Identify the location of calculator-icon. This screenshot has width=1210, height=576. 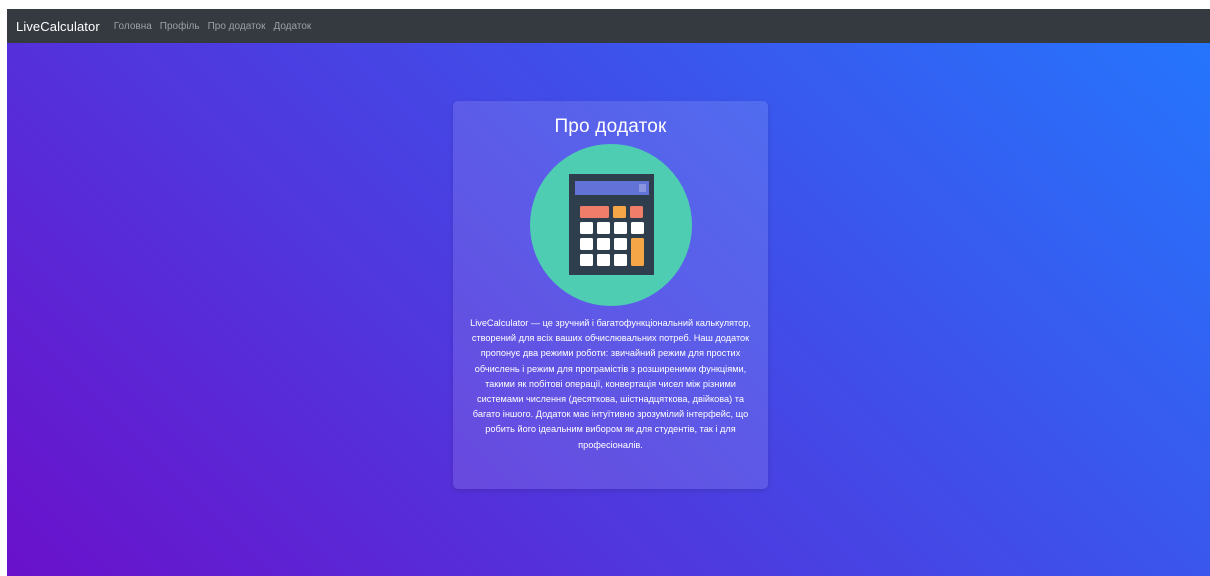
(610, 225).